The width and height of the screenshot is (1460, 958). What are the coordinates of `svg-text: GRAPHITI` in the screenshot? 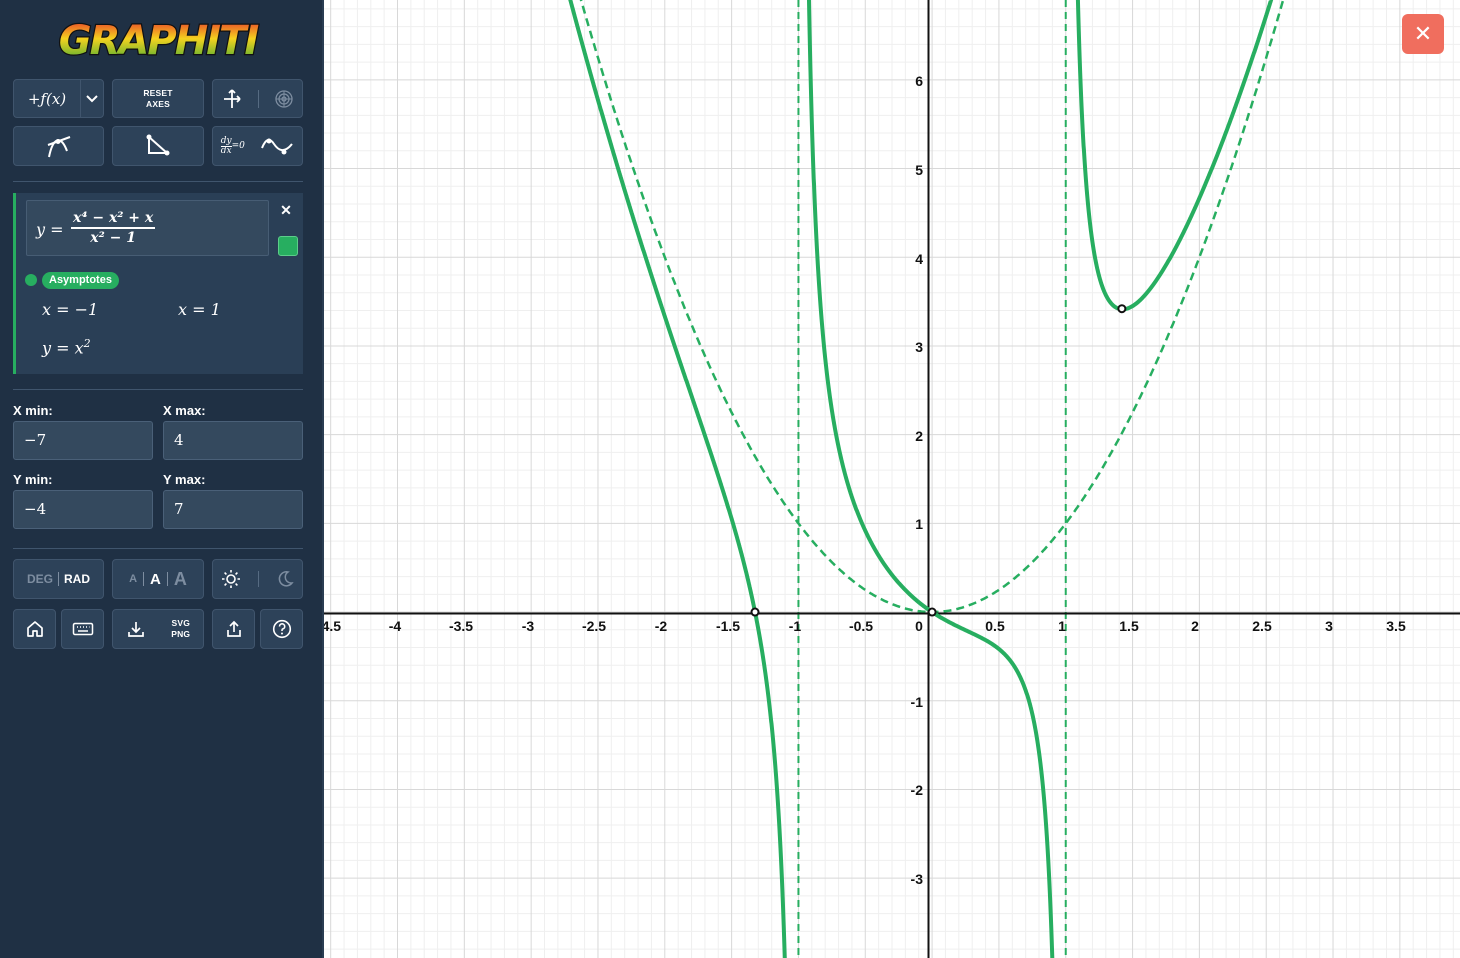 It's located at (159, 41).